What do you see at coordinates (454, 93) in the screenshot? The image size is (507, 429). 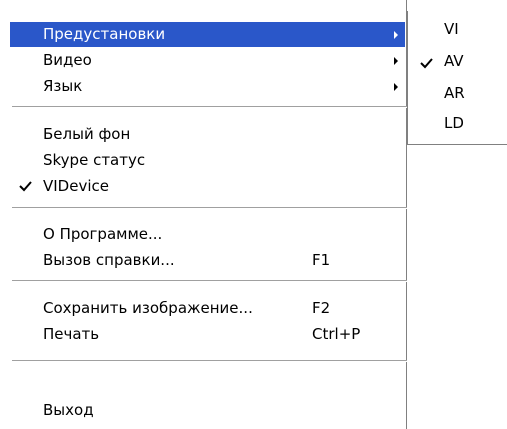 I see `submenu-item-label: AR` at bounding box center [454, 93].